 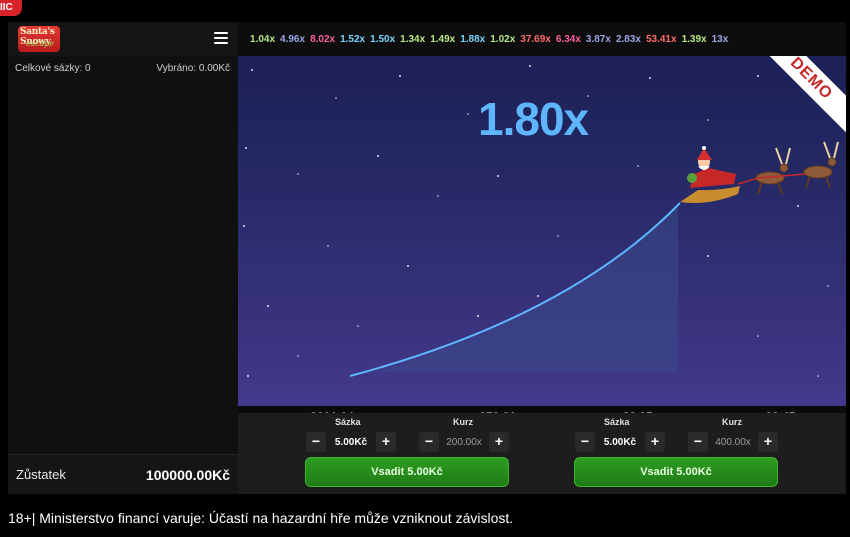 I want to click on history-multiplier: 13x, so click(x=720, y=39).